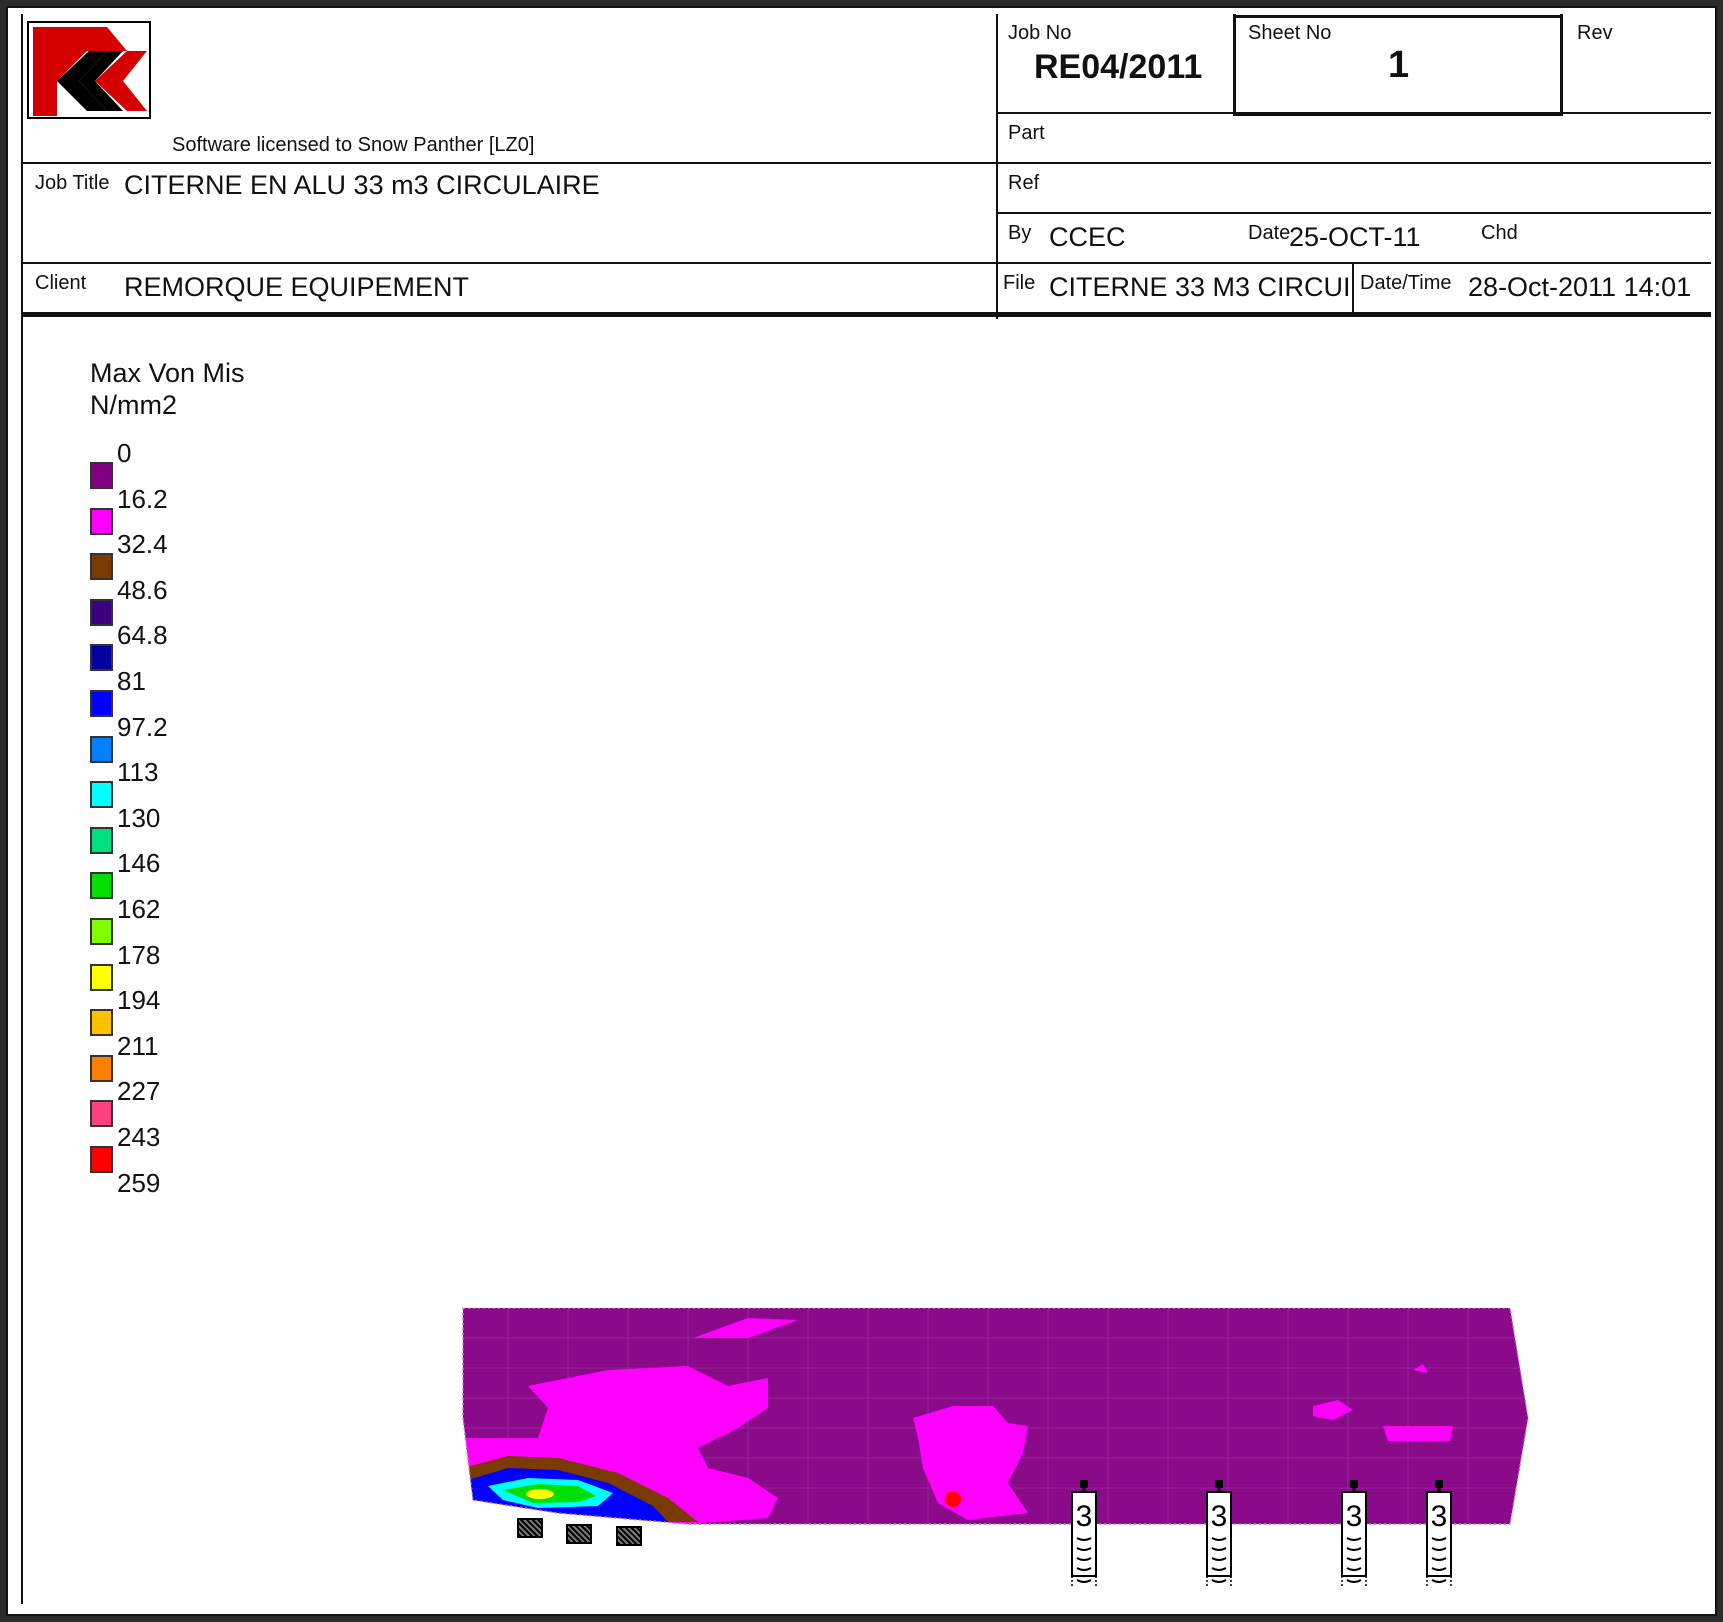 The image size is (1723, 1622). What do you see at coordinates (1087, 237) in the screenshot?
I see `by-value: CCEC` at bounding box center [1087, 237].